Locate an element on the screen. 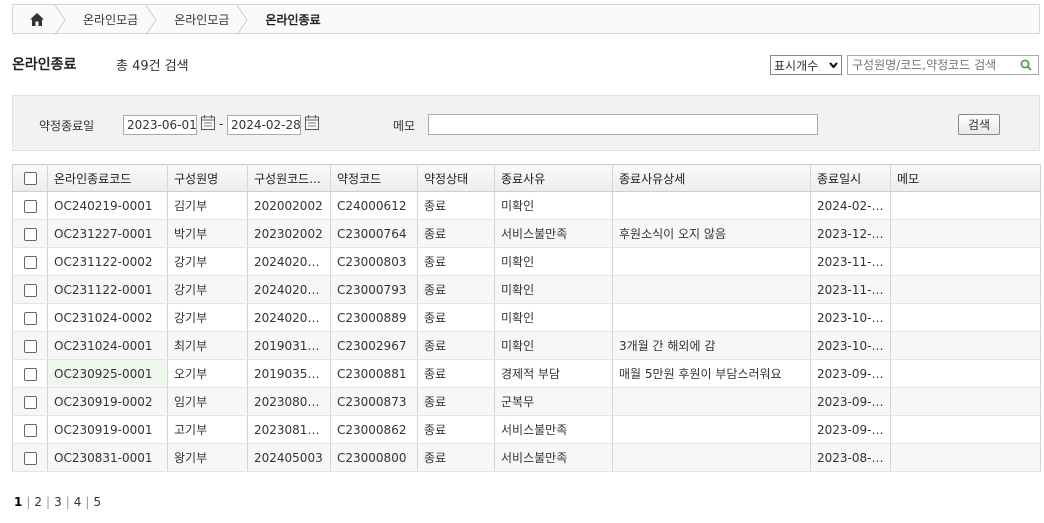 The height and width of the screenshot is (523, 1044). date-from-input: 2023-06-01 is located at coordinates (160, 125).